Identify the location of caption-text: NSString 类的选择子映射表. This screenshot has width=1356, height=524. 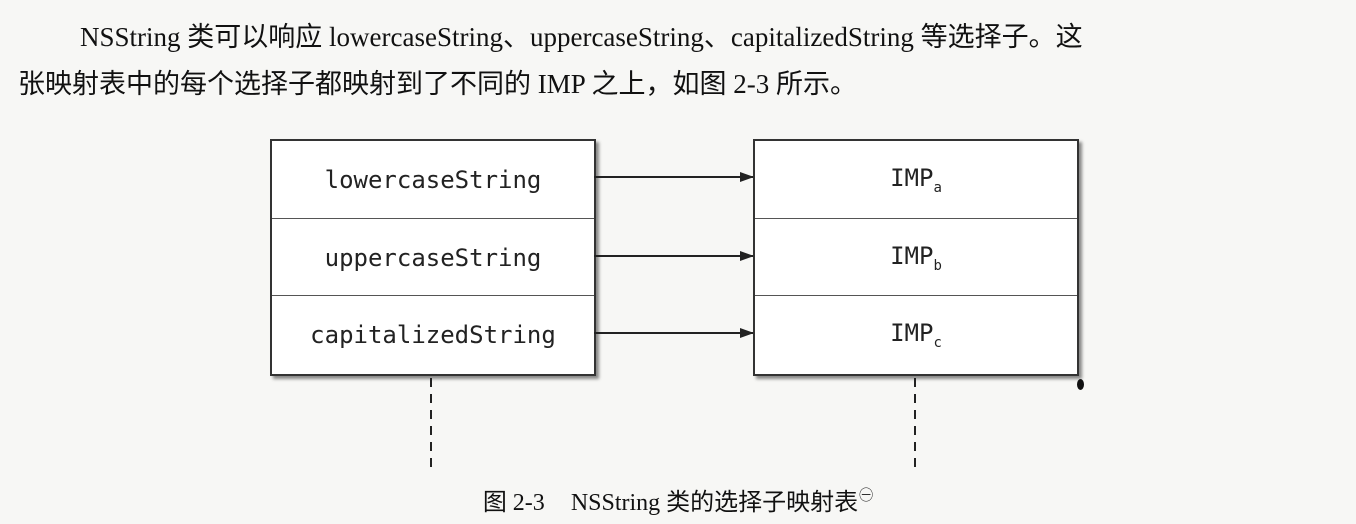
(714, 503).